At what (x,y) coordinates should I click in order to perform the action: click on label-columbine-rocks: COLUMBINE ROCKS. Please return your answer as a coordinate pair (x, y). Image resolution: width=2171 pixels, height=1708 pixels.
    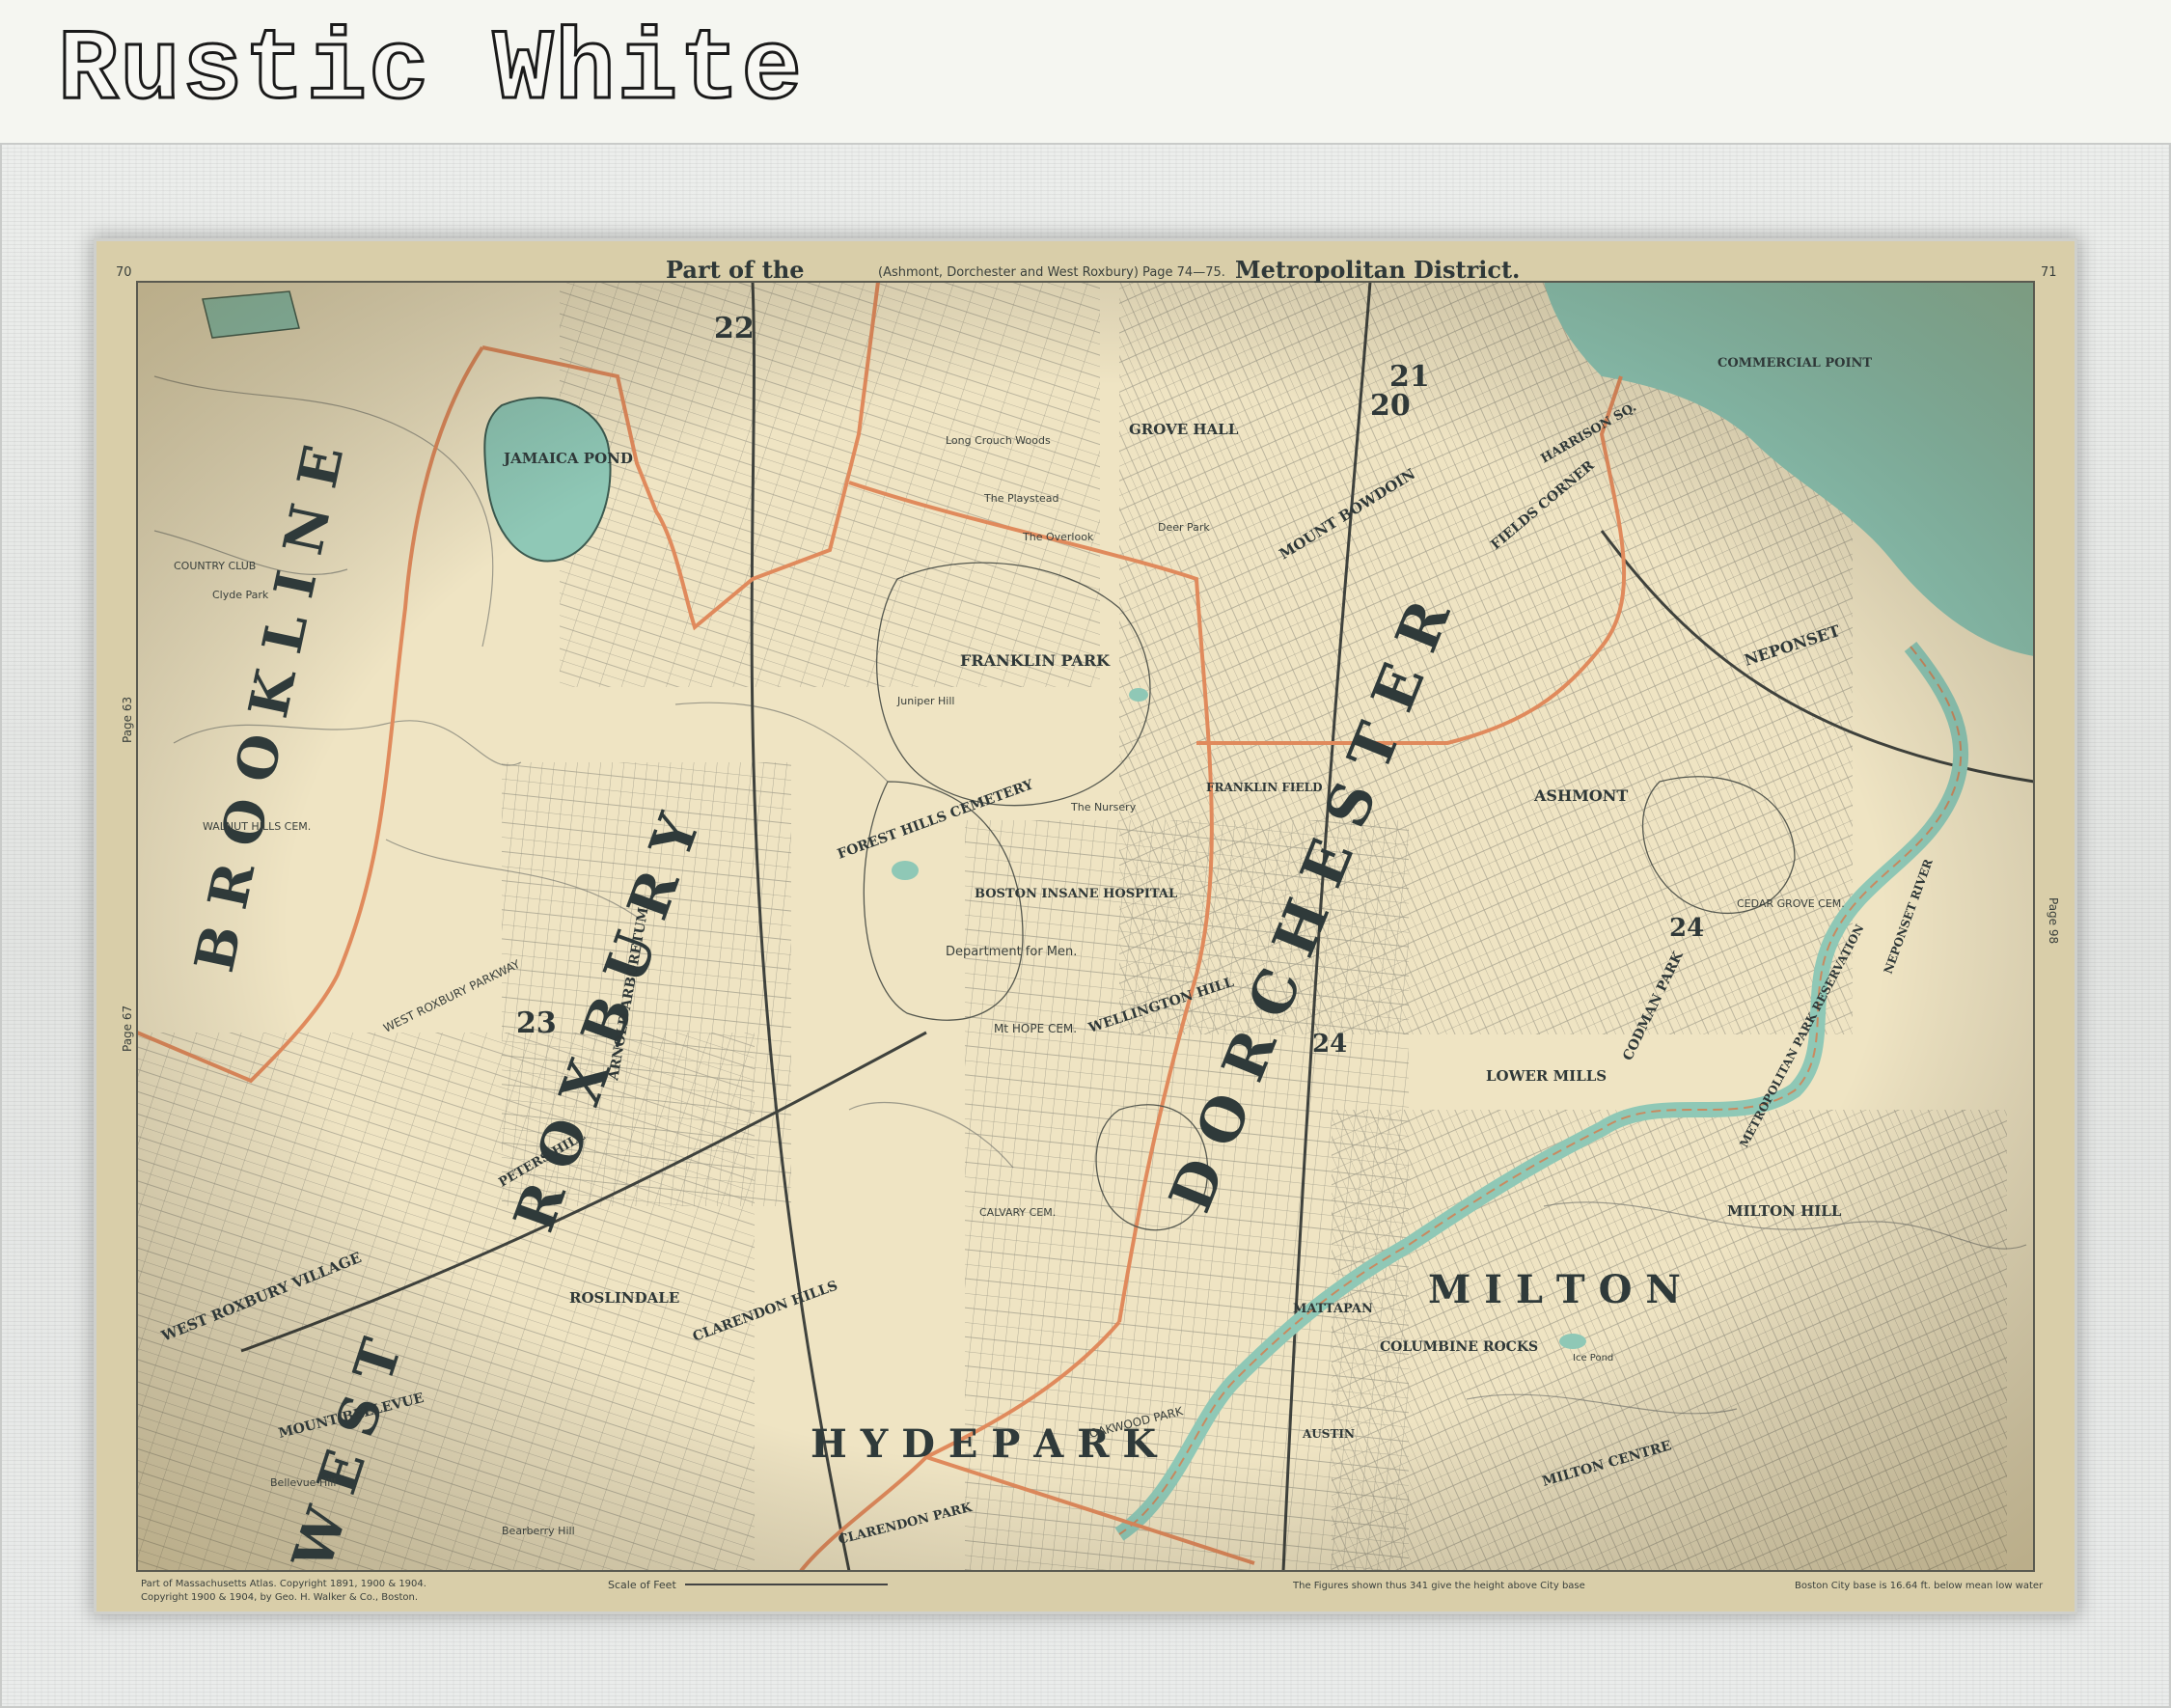
    Looking at the image, I should click on (1459, 1347).